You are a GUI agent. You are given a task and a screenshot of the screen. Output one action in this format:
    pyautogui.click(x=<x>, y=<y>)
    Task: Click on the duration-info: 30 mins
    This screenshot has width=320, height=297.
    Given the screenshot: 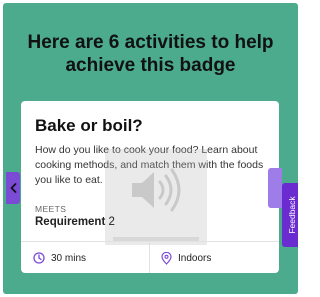 What is the action you would take?
    pyautogui.click(x=59, y=257)
    